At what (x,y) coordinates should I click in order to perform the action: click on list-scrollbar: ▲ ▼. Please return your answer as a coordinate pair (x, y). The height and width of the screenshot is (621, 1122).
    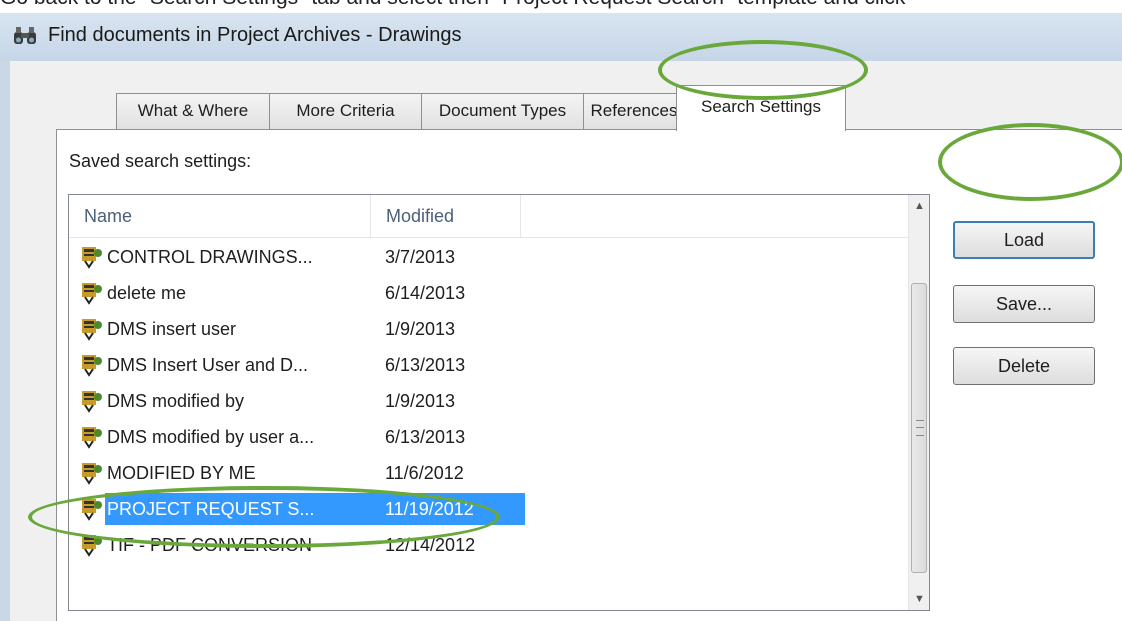
    Looking at the image, I should click on (918, 402).